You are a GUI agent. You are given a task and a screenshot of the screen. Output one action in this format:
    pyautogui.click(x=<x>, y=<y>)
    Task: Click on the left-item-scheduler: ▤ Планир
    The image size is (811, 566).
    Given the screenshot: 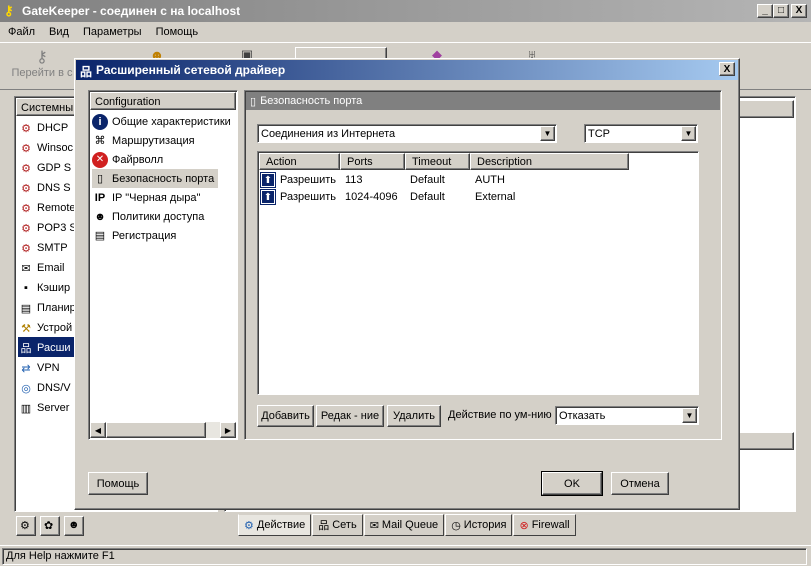 What is the action you would take?
    pyautogui.click(x=47, y=308)
    